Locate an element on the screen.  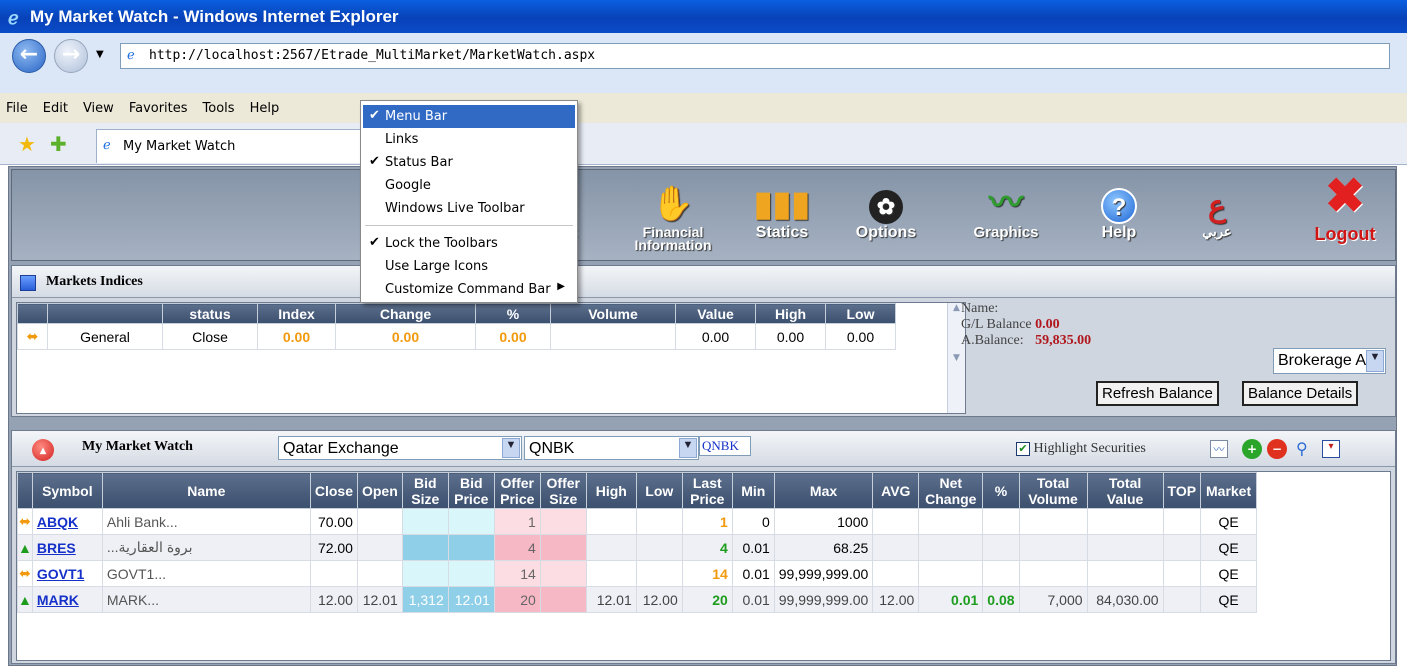
ctx-google: Google is located at coordinates (469, 185).